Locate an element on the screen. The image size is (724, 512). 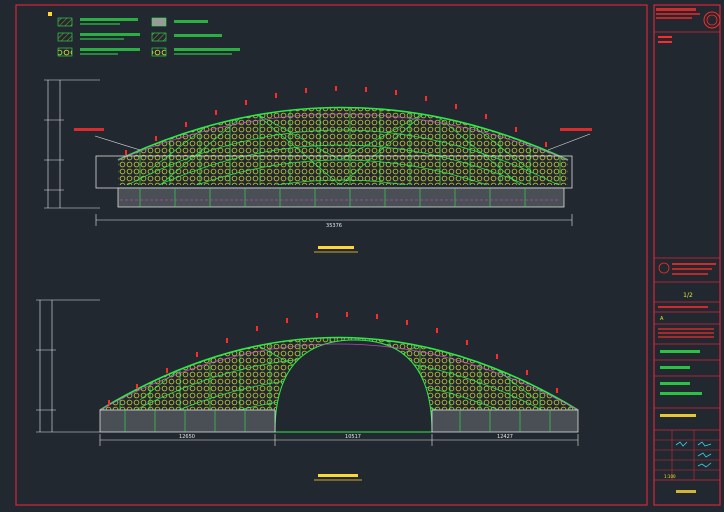
top-span-dimension: 35376 is located at coordinates (334, 226).